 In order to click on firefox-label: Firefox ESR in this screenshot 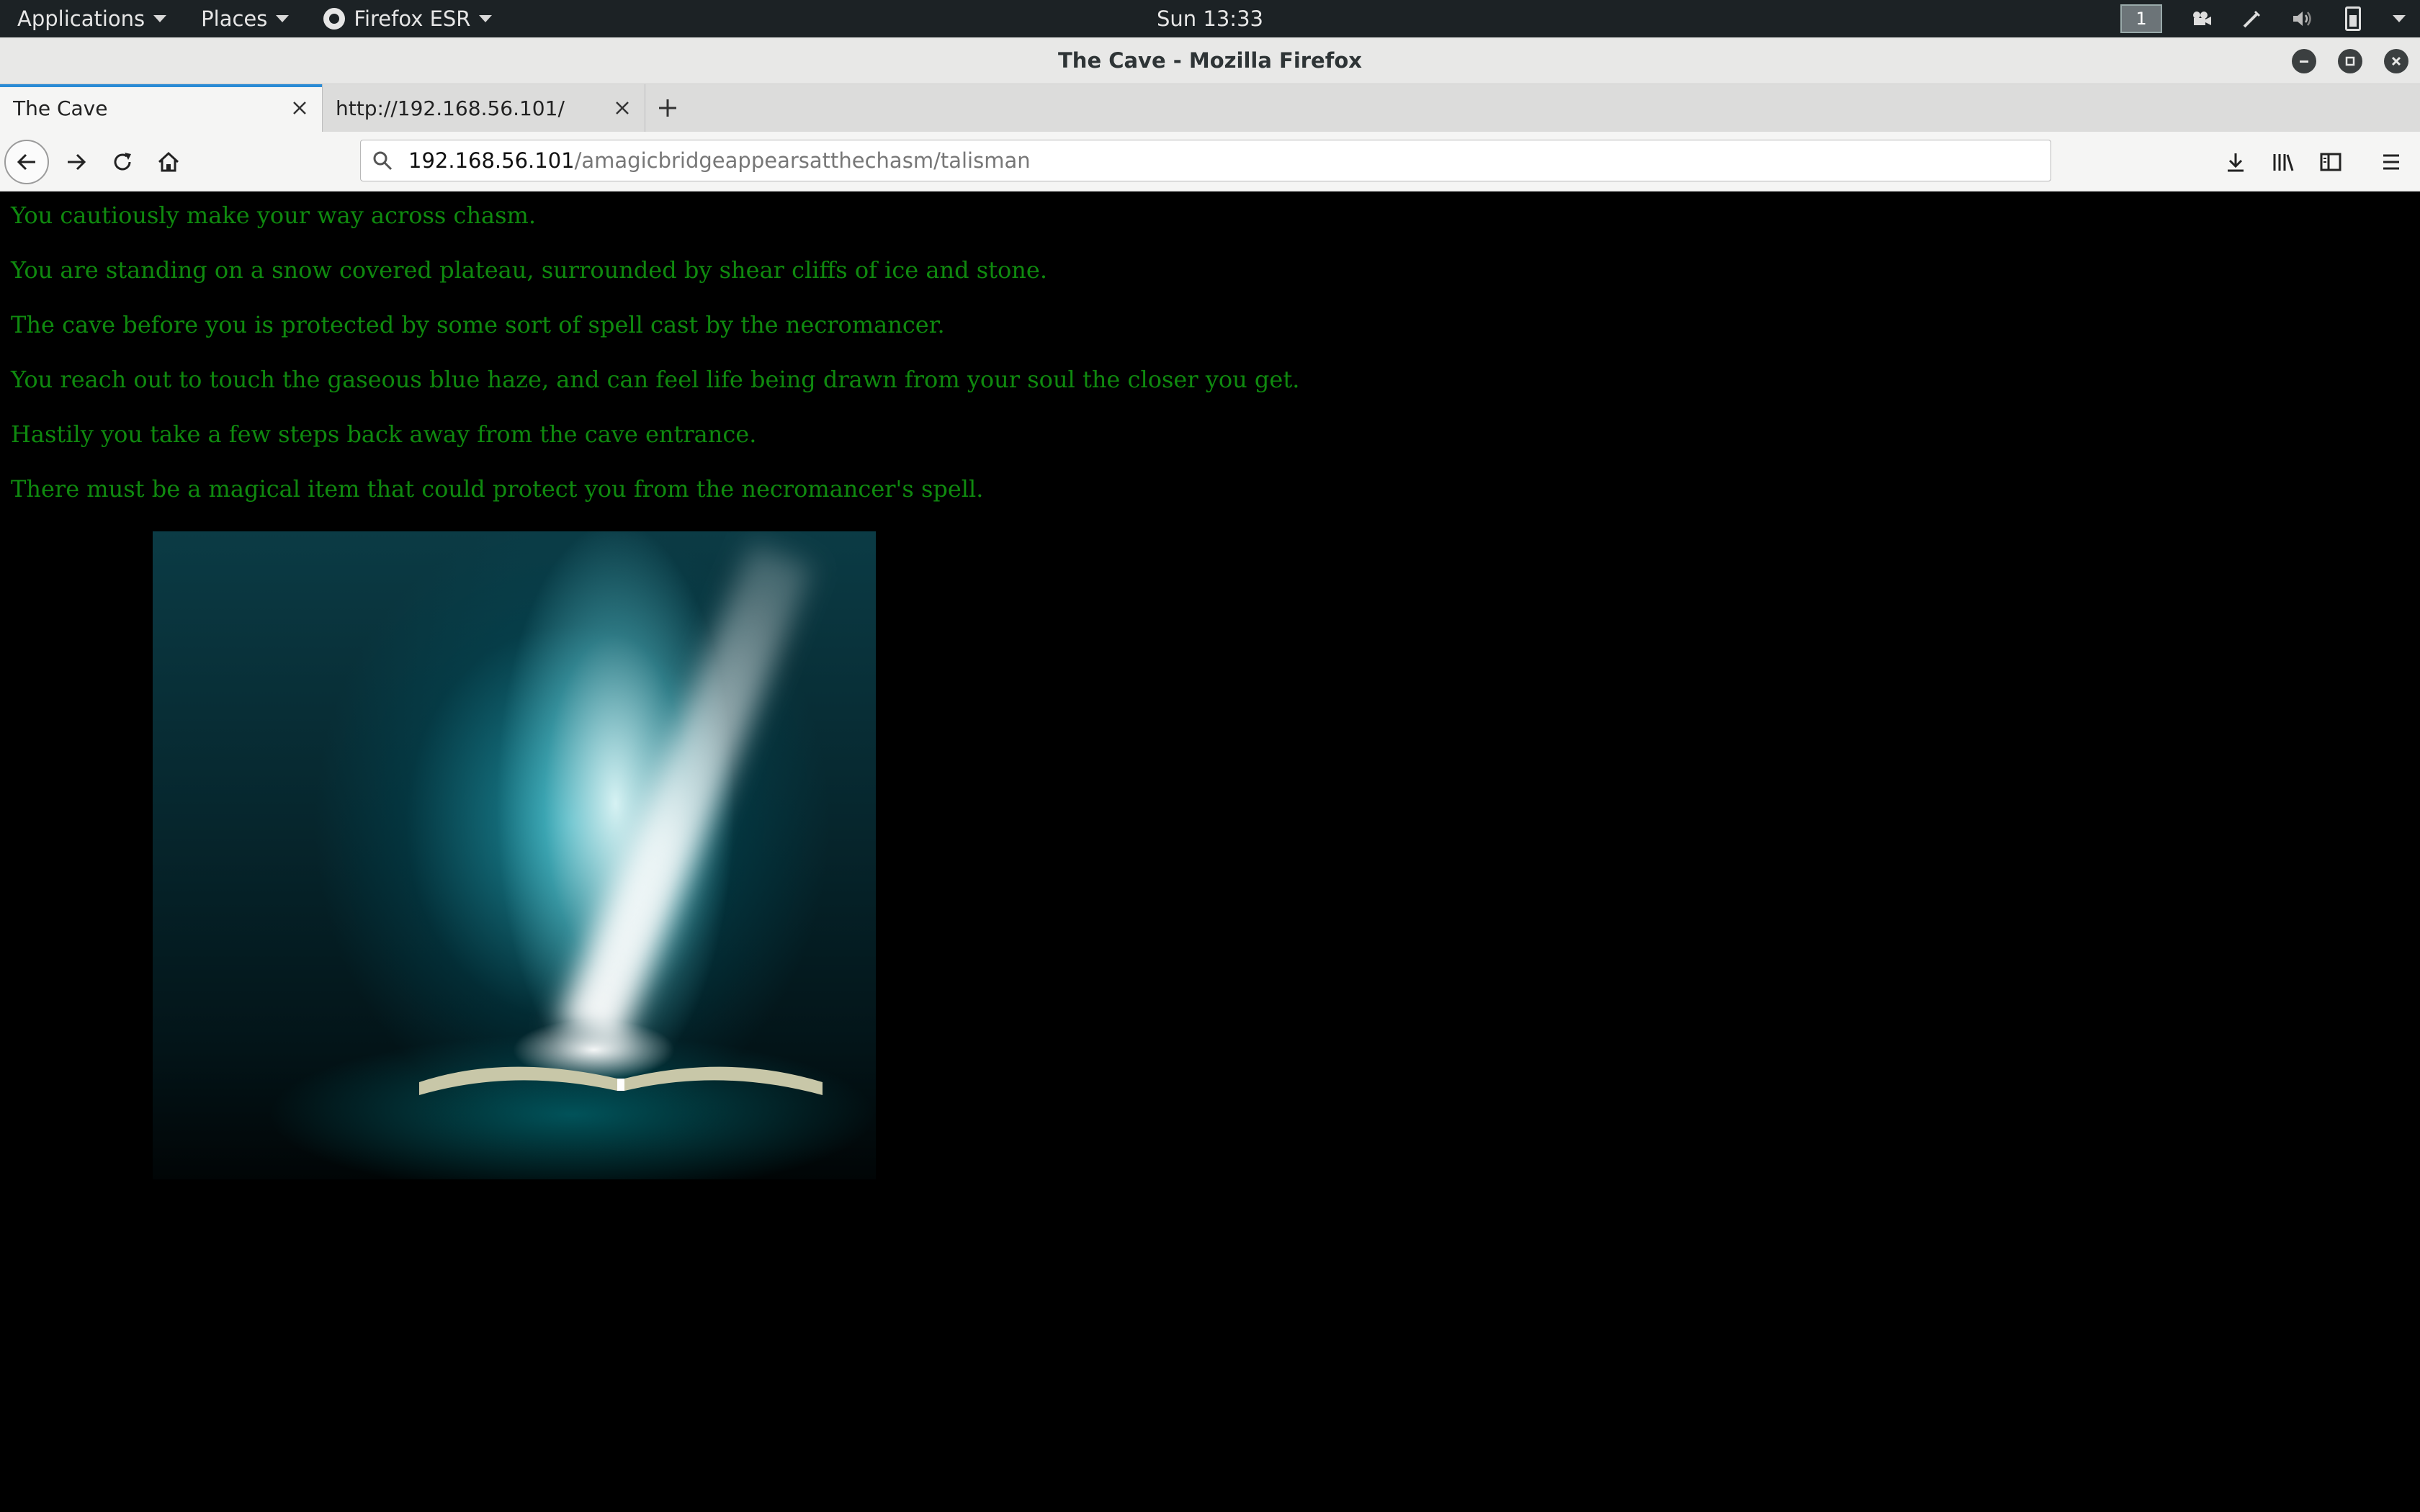, I will do `click(412, 18)`.